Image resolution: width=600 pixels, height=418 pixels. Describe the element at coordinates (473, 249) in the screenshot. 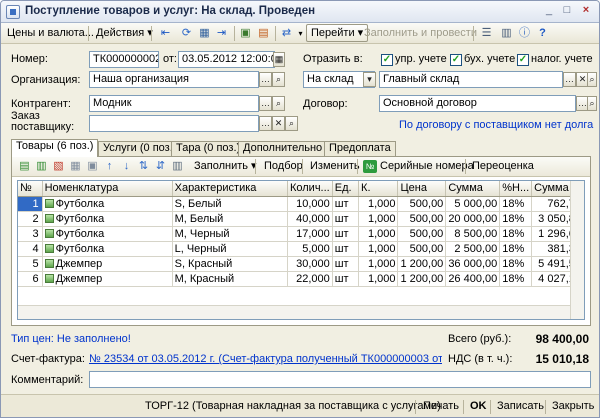

I see `sum-cell: 2 500,00` at that location.